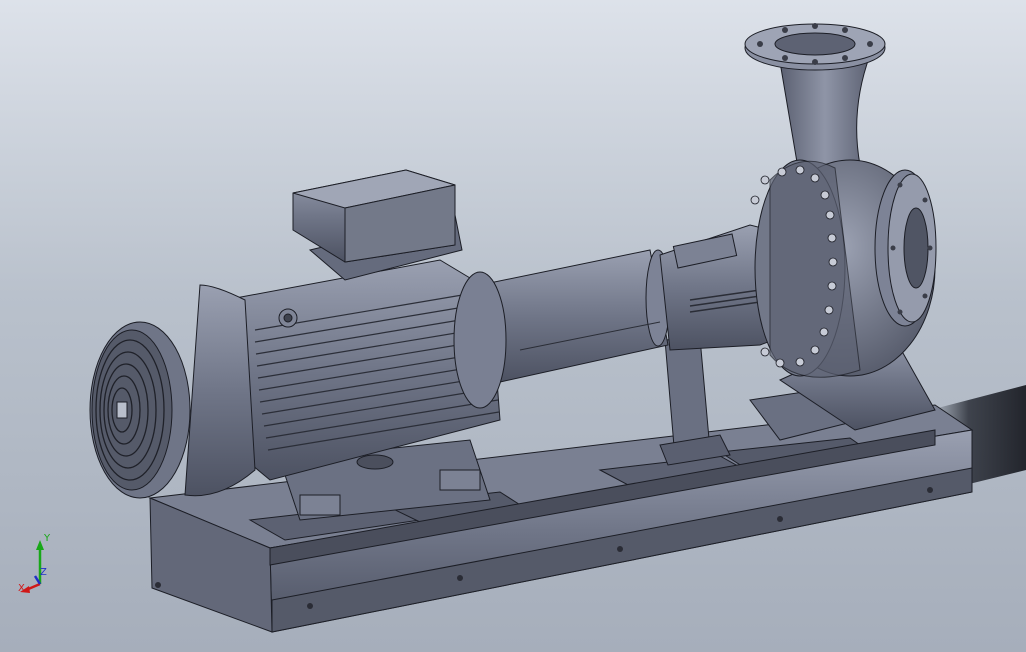 The width and height of the screenshot is (1026, 652). Describe the element at coordinates (172, 391) in the screenshot. I see `fan-cover` at that location.